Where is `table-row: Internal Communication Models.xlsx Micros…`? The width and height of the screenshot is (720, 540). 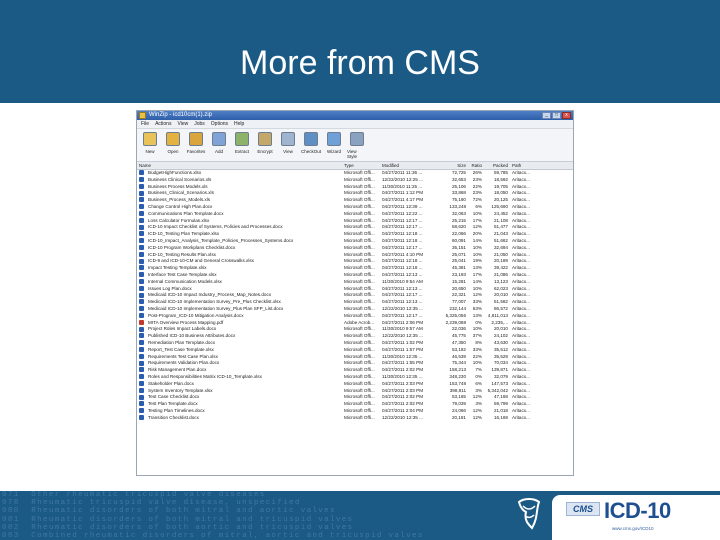 table-row: Internal Communication Models.xlsx Micros… is located at coordinates (355, 282).